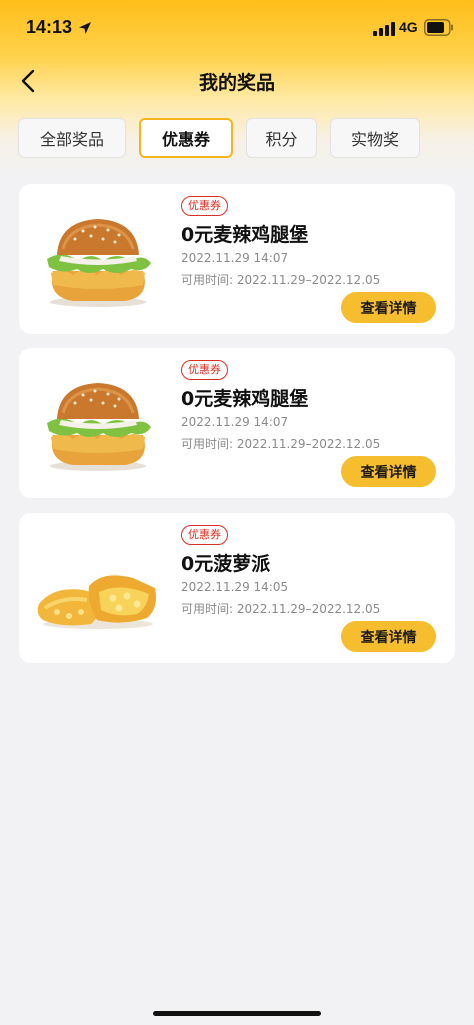 The width and height of the screenshot is (474, 1025). Describe the element at coordinates (384, 29) in the screenshot. I see `cellular-signal-icon` at that location.